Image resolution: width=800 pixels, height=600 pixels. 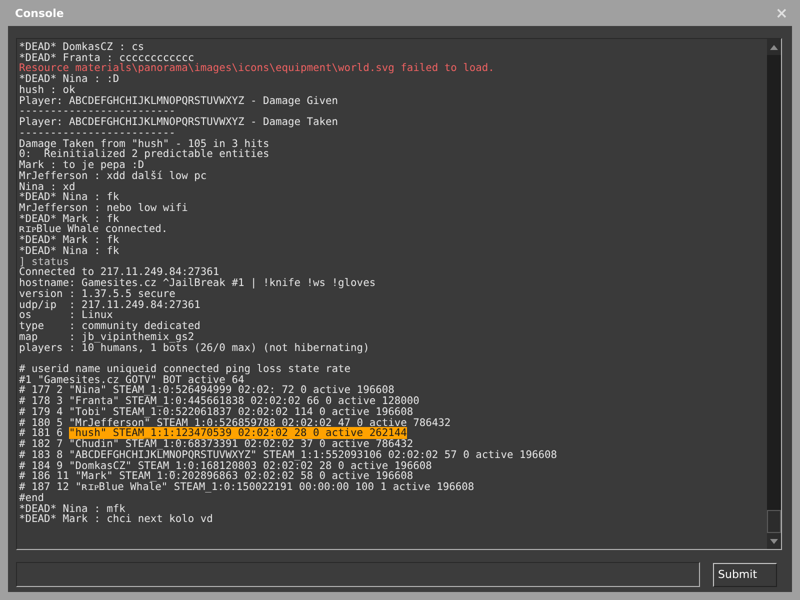 I want to click on console-line: #1 "Gamesites.cz GOTV" BOT active 64, so click(x=131, y=380).